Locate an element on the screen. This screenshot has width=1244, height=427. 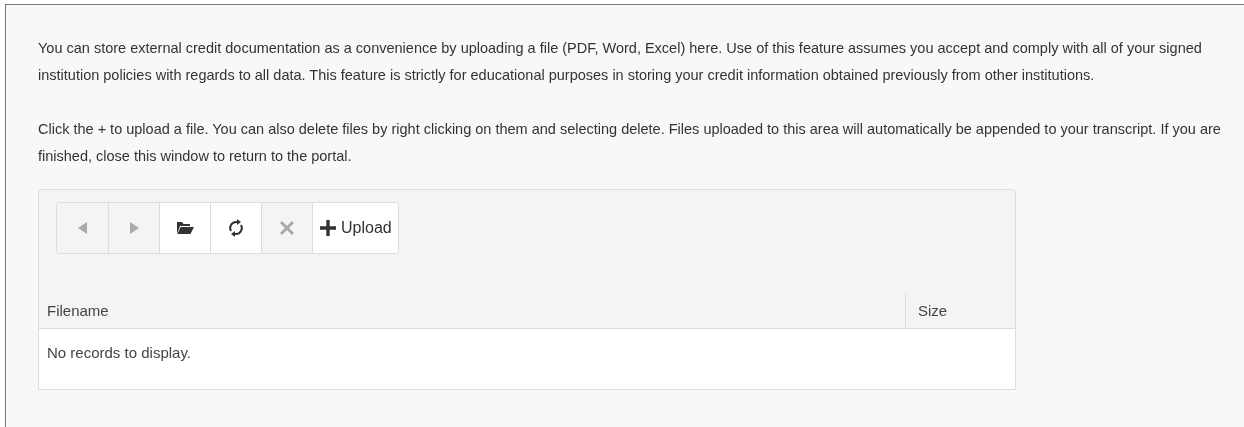
refresh-icon is located at coordinates (236, 228).